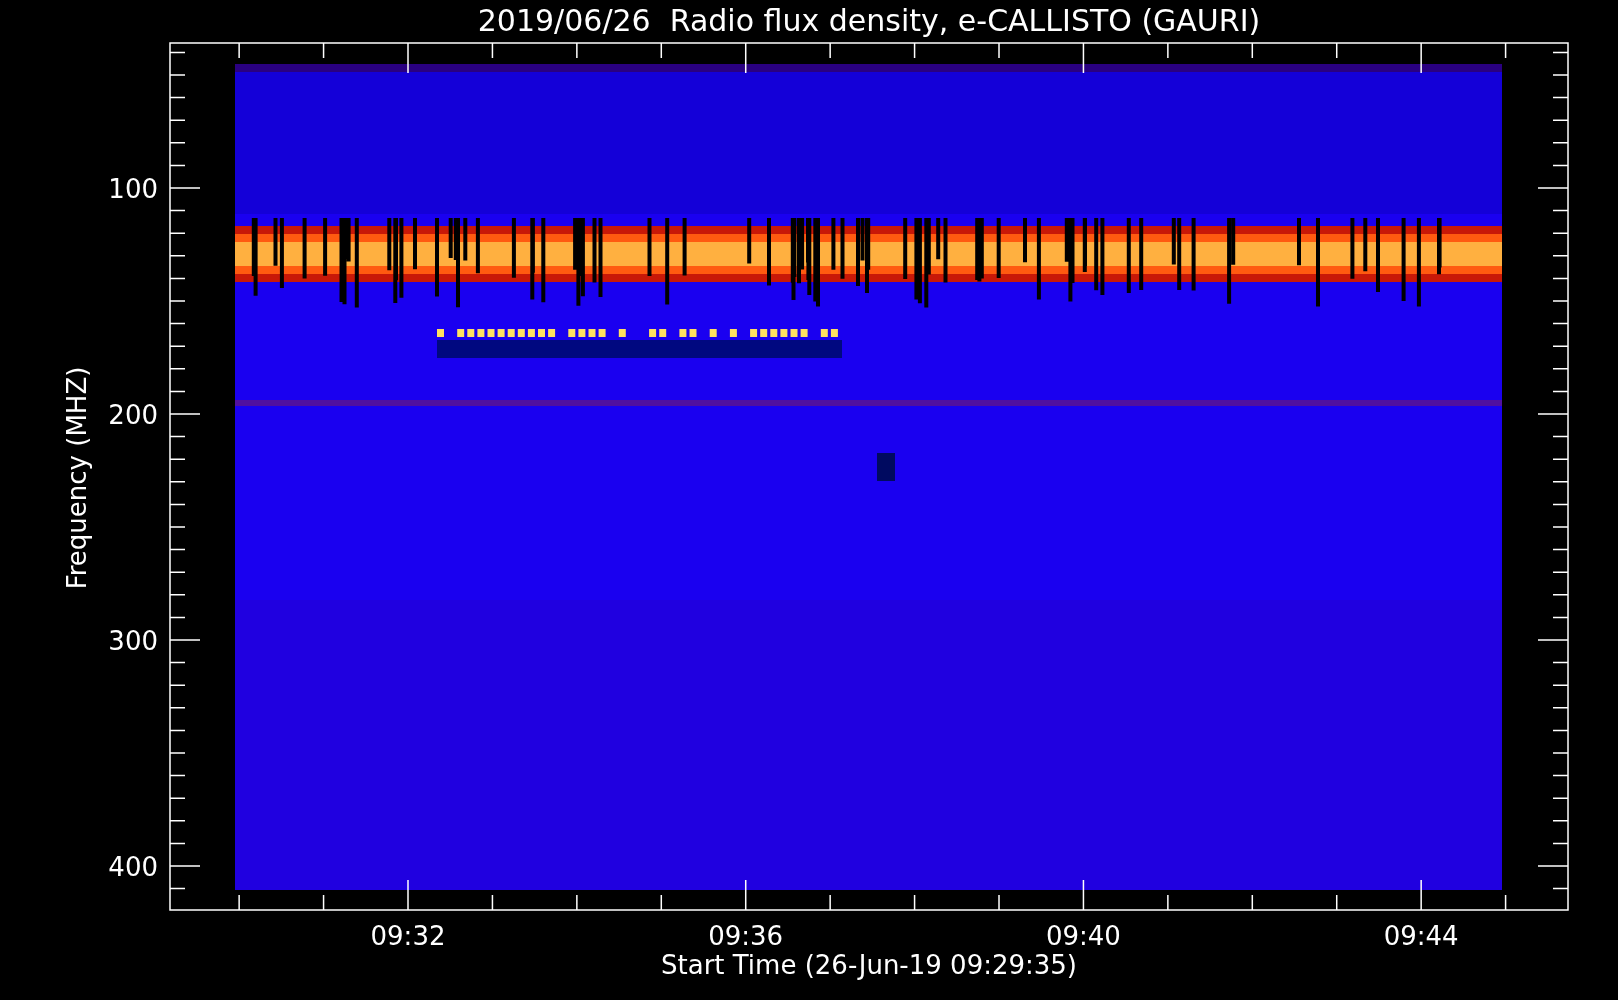  What do you see at coordinates (1083, 936) in the screenshot?
I see `tick-label: 09:40` at bounding box center [1083, 936].